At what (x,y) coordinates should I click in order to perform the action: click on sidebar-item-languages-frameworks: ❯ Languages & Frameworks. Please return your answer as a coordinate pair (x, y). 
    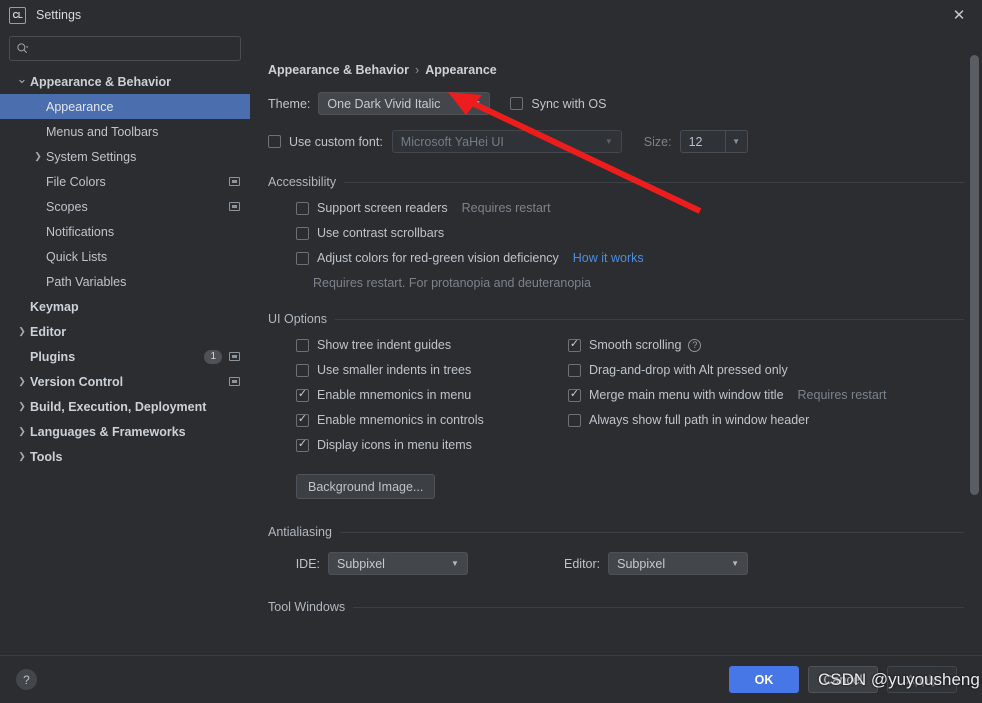
    Looking at the image, I should click on (125, 431).